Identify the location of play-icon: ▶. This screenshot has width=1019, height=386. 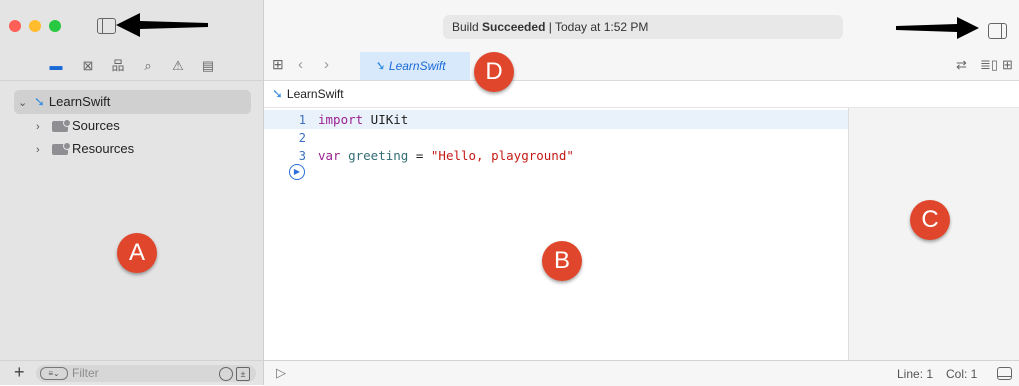
(297, 172).